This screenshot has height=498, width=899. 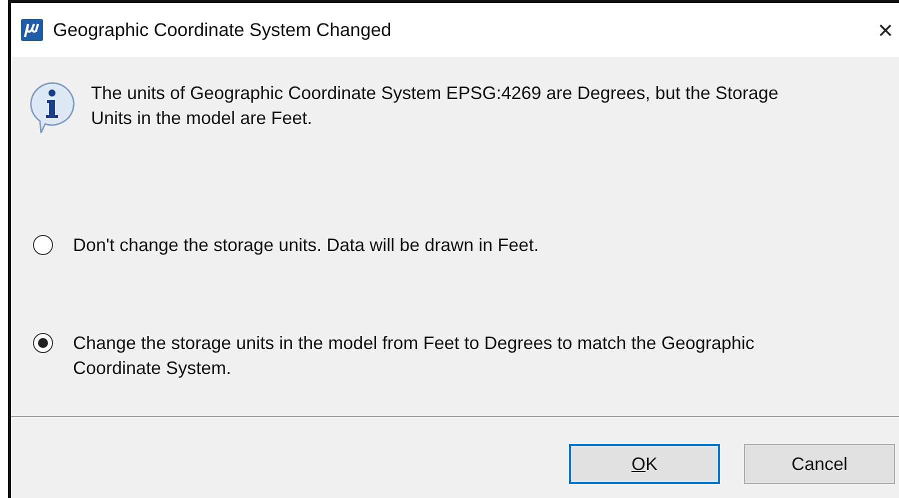 What do you see at coordinates (52, 108) in the screenshot?
I see `info-icon` at bounding box center [52, 108].